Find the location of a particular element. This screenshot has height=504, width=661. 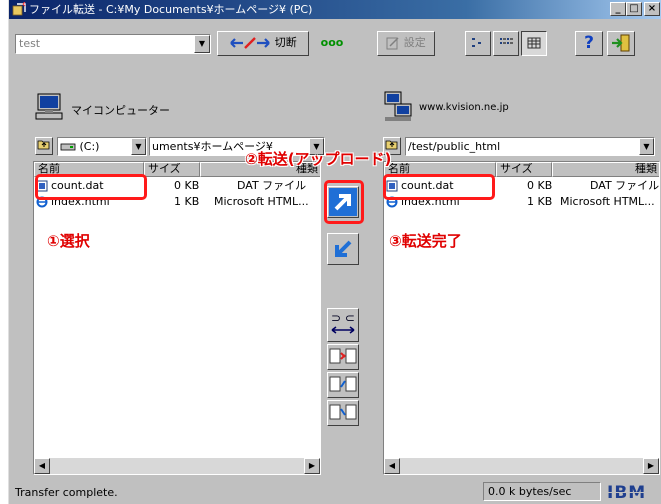

view-details-button is located at coordinates (534, 43).